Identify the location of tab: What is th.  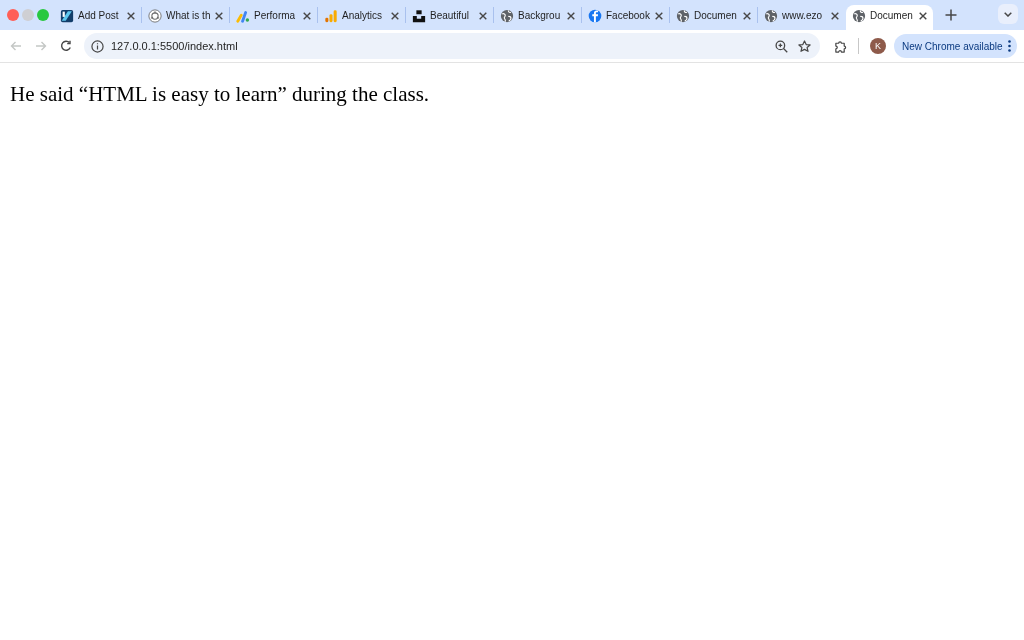
(185, 17).